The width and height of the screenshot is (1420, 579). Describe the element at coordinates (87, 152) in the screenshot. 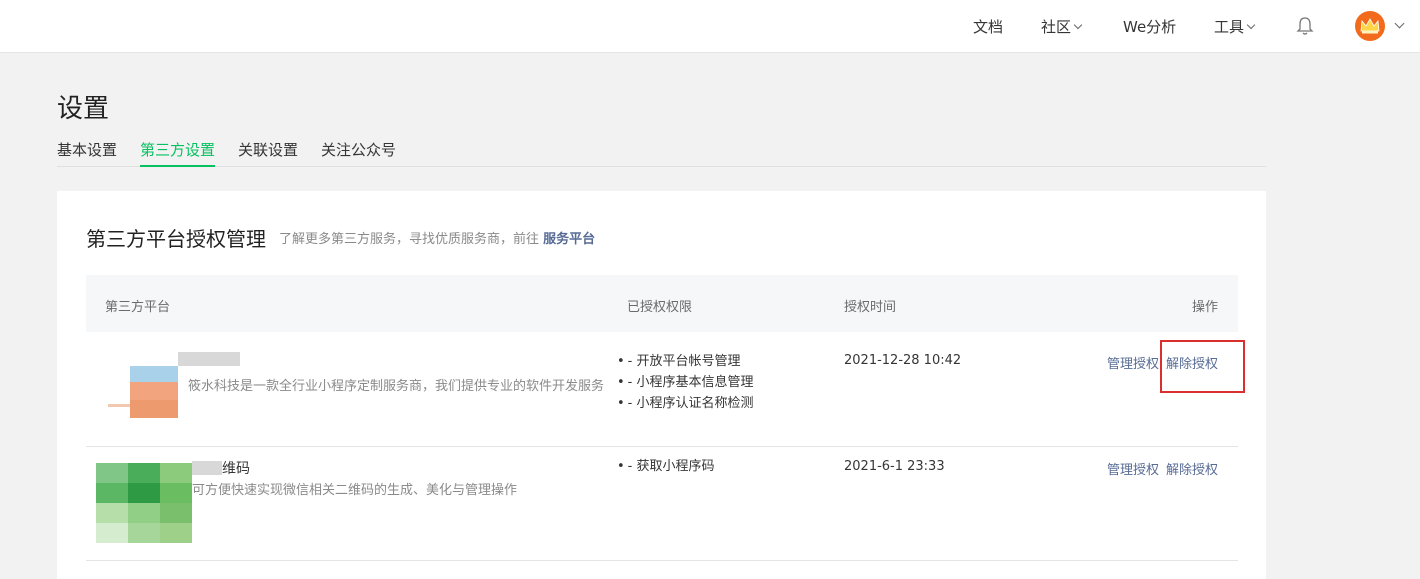

I see `tab-basic-settings: 基本设置` at that location.